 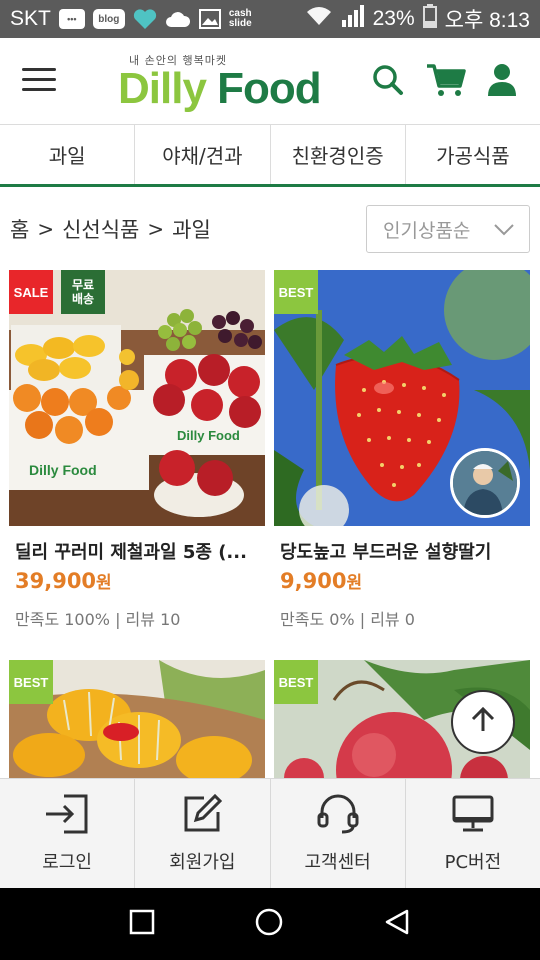 I want to click on wifi-icon, so click(x=319, y=19).